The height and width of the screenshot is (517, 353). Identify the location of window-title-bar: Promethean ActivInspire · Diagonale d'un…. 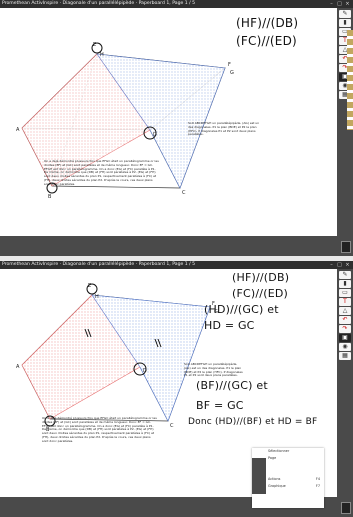
(176, 4).